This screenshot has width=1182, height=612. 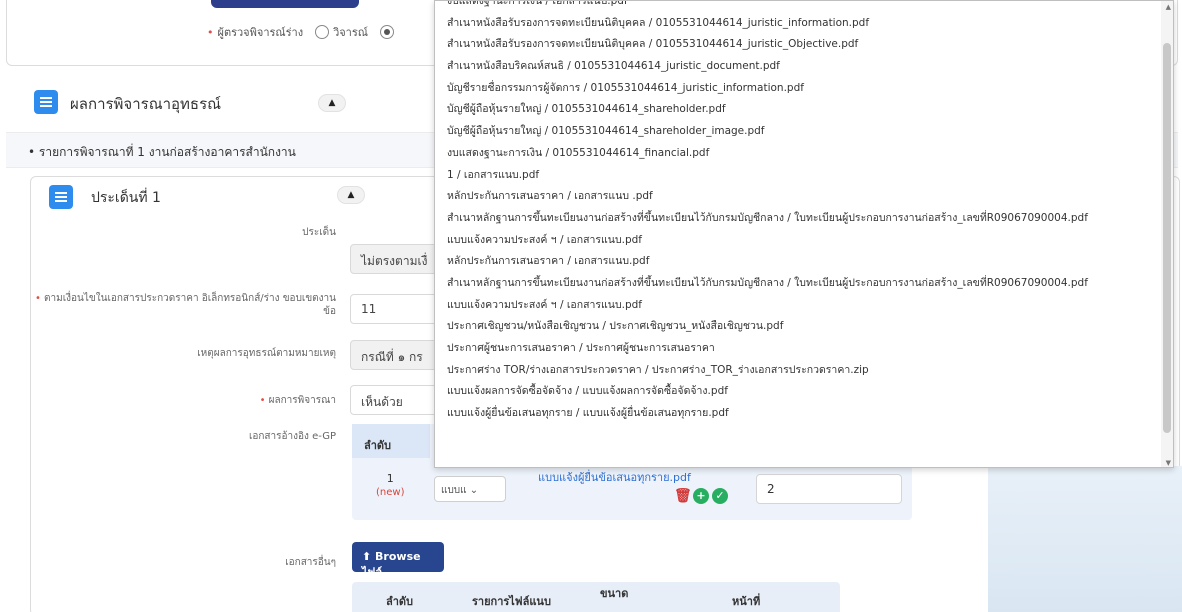 I want to click on reviewer-label: ผู้ตรวจพิจารณ์ร่าง, so click(x=260, y=32).